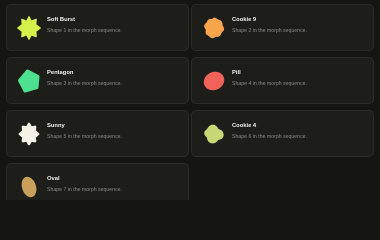  I want to click on shape-card-cookie-9: Cookie 9 Shape 2 in the morph sequence., so click(282, 27).